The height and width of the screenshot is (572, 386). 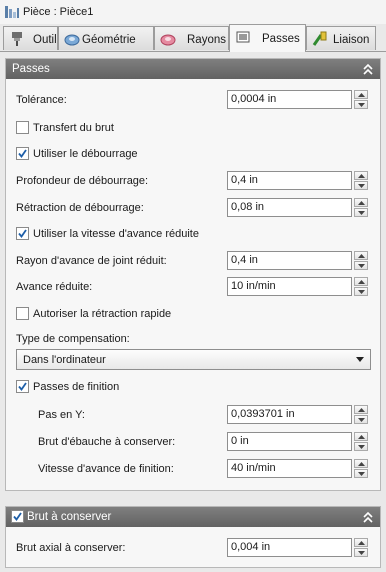 I want to click on compensation-label: Type de compensation:, so click(x=73, y=339).